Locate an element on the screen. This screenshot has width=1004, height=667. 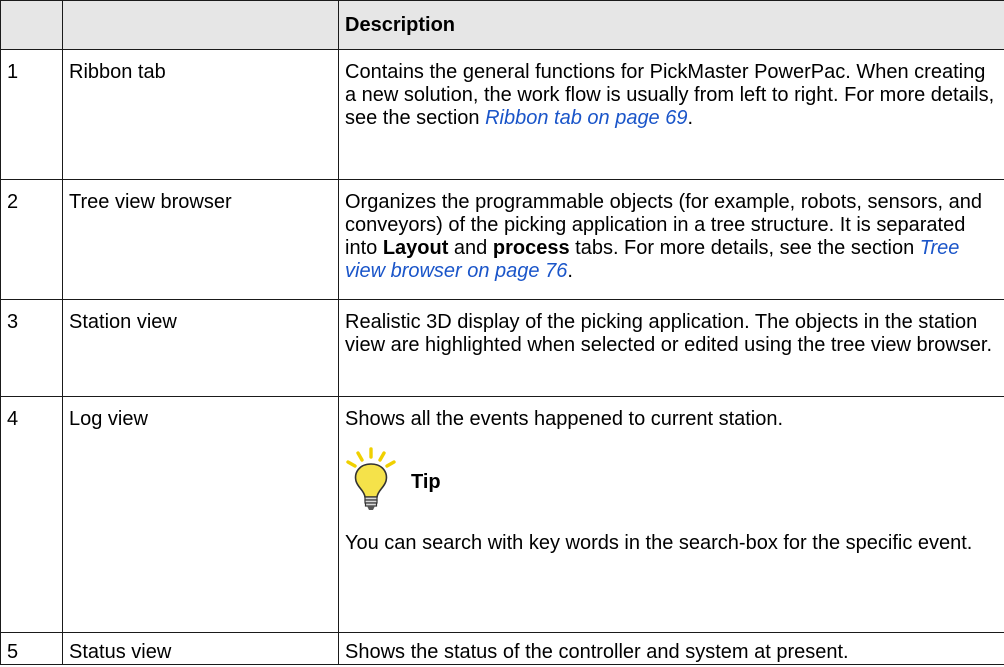
row-label: Status view is located at coordinates (200, 648).